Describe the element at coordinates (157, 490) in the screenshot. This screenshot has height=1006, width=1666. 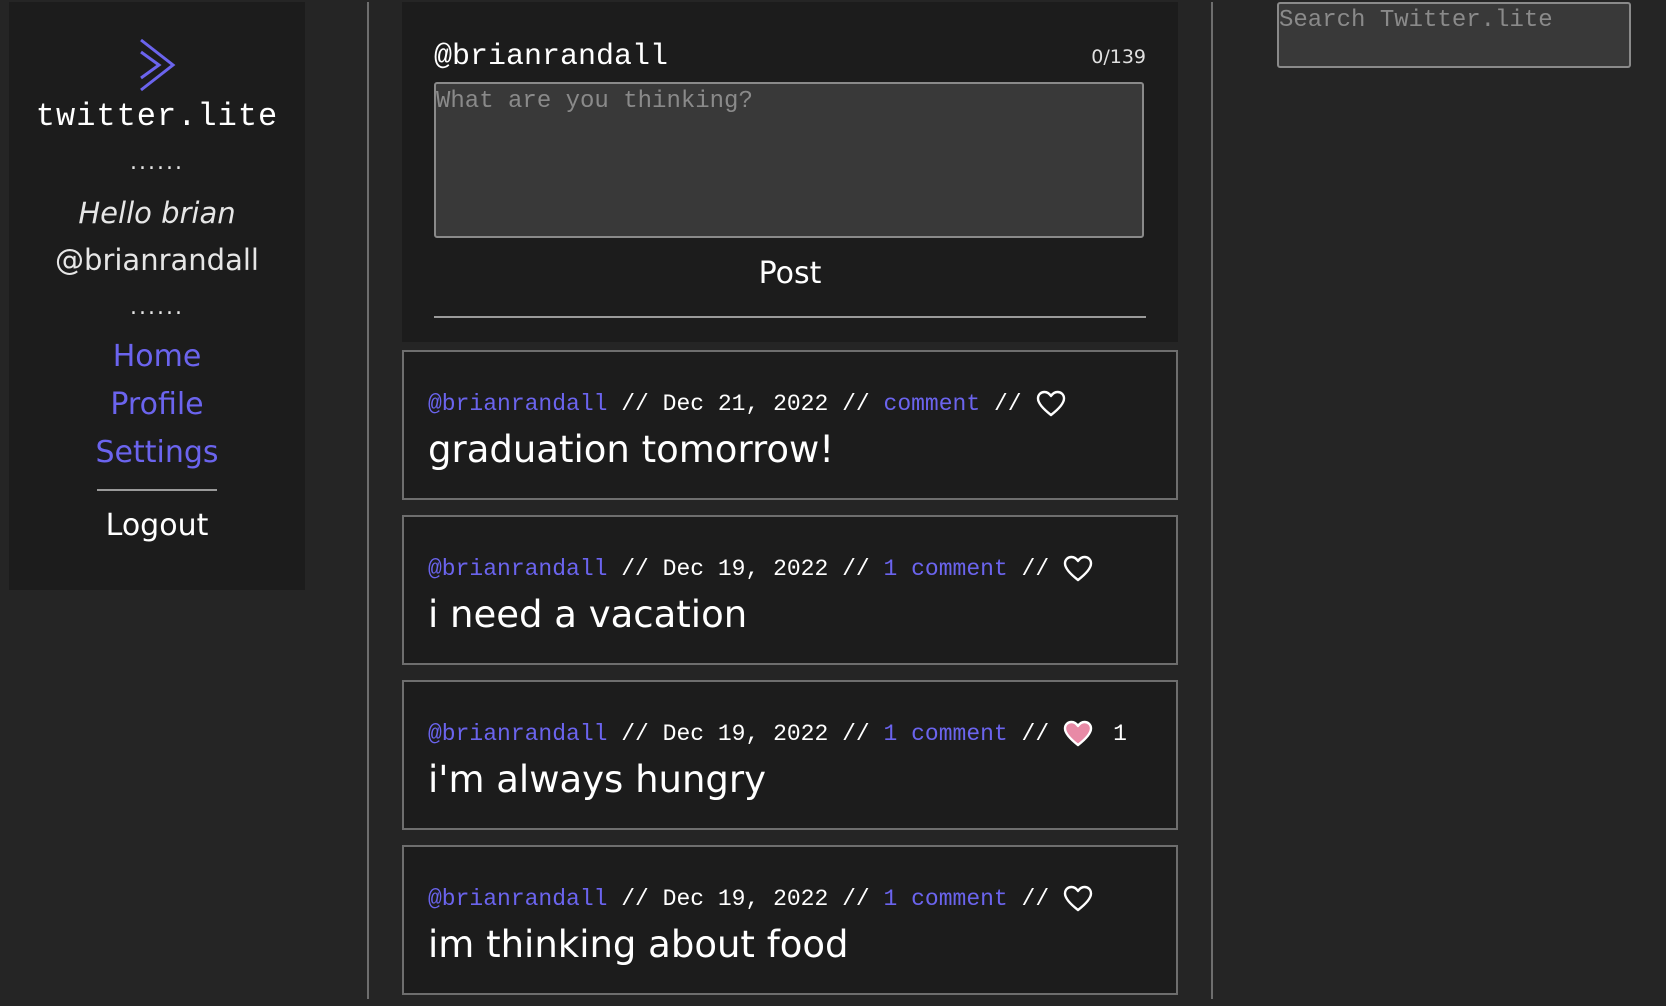
I see `nav-divider` at that location.